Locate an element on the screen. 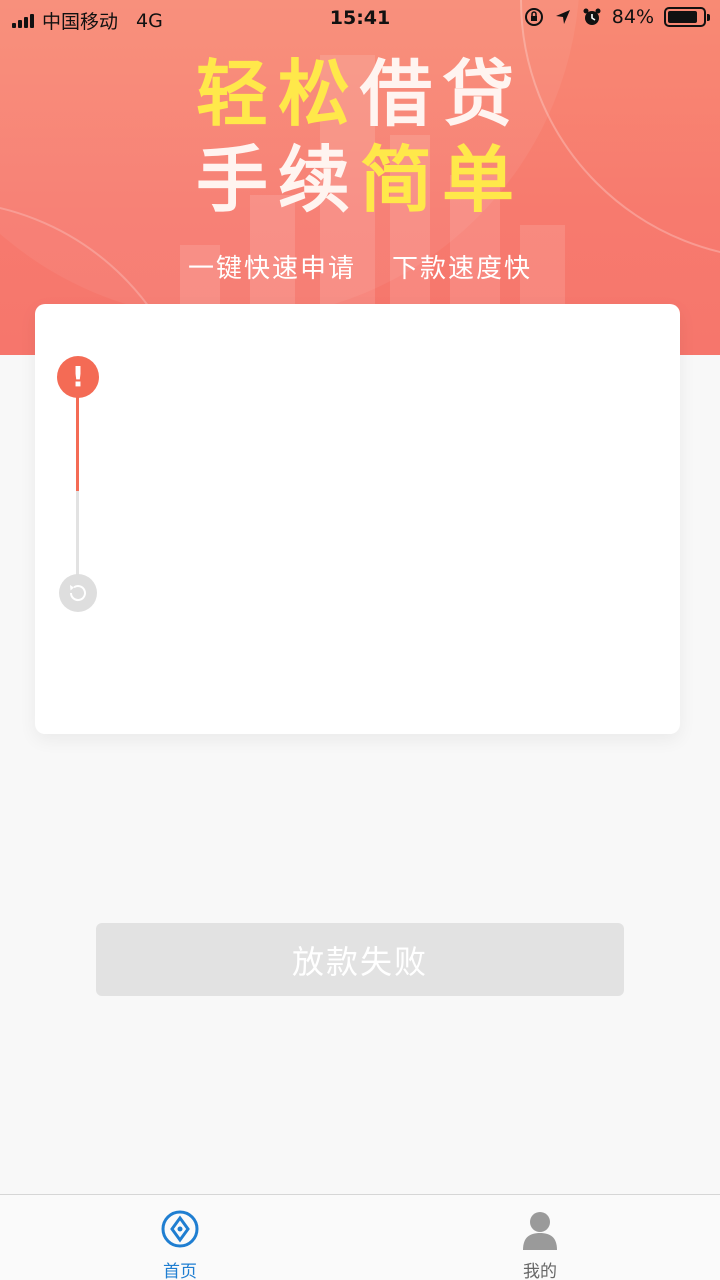 The image size is (720, 1280). headline-char: 贷 is located at coordinates (483, 94).